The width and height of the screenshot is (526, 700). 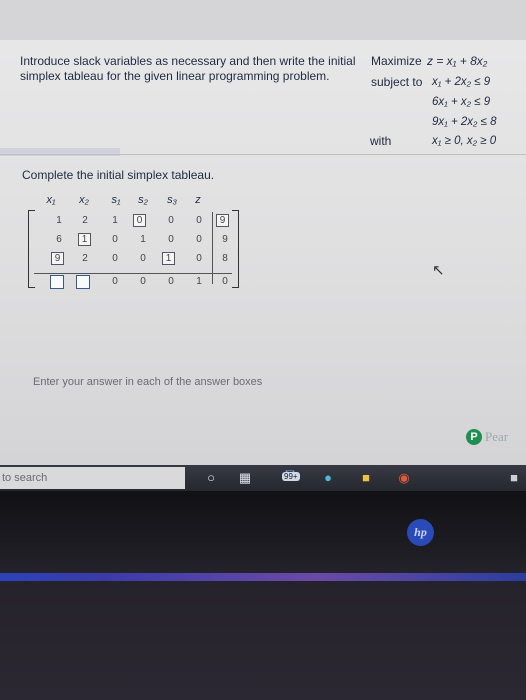 What do you see at coordinates (438, 270) in the screenshot?
I see `mouse-cursor-icon: ↖` at bounding box center [438, 270].